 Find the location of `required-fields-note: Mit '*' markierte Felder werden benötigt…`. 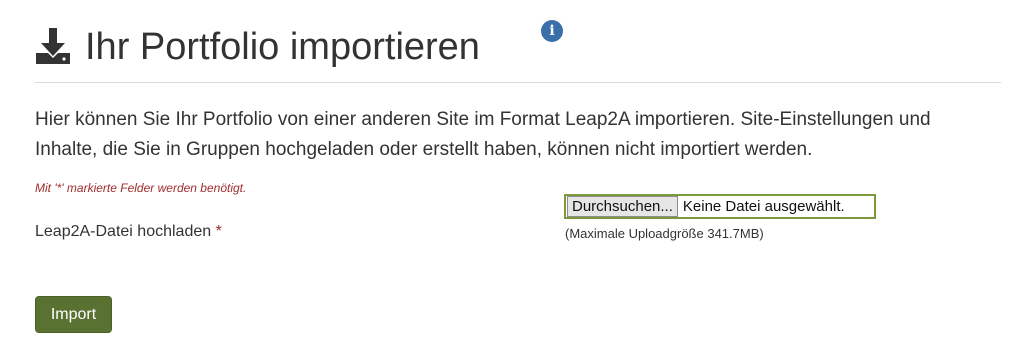

required-fields-note: Mit '*' markierte Felder werden benötigt… is located at coordinates (141, 188).